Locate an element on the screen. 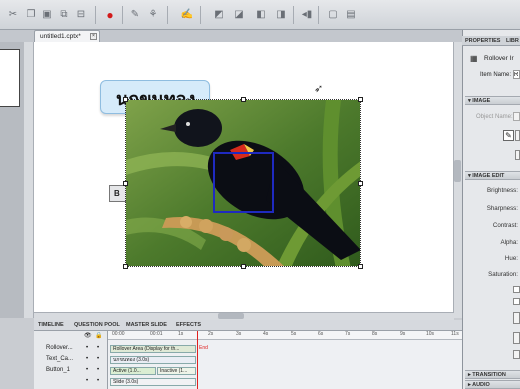 The width and height of the screenshot is (520, 389). contrast-label: Contrast: is located at coordinates (505, 225).